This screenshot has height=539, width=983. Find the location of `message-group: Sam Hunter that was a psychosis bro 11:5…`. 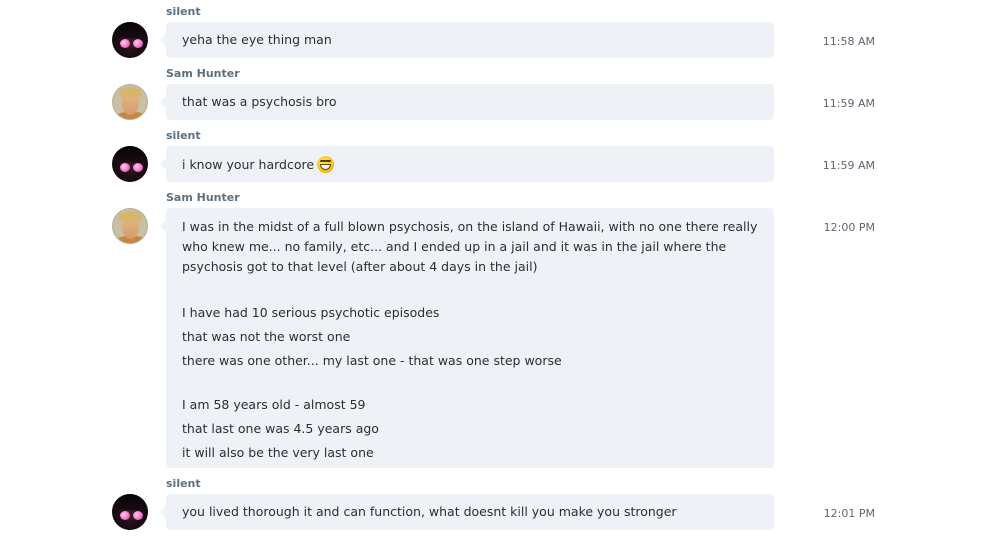

message-group: Sam Hunter that was a psychosis bro 11:5… is located at coordinates (491, 94).